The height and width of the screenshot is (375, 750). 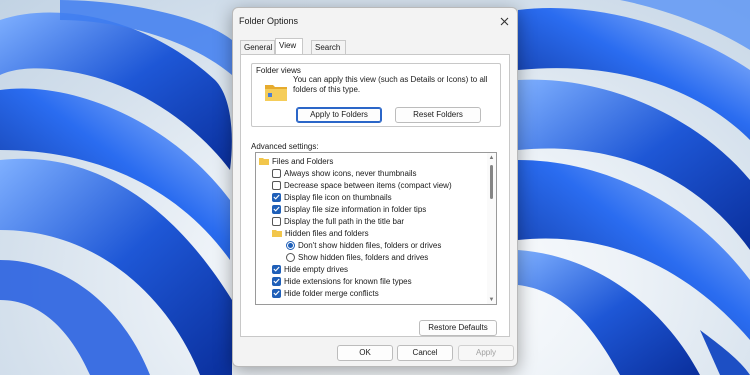 I want to click on apply-to-folders-button: Apply to Folders, so click(x=339, y=115).